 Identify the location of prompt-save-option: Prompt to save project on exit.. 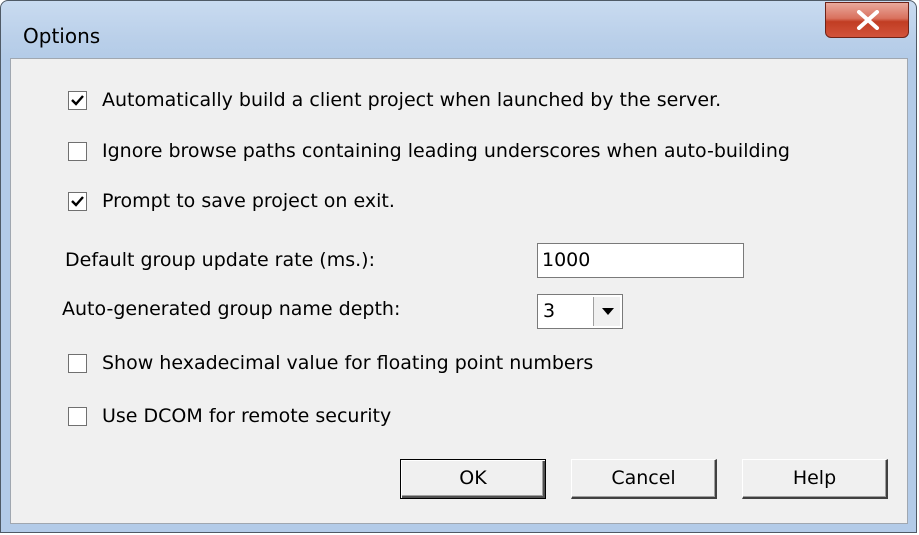
(231, 201).